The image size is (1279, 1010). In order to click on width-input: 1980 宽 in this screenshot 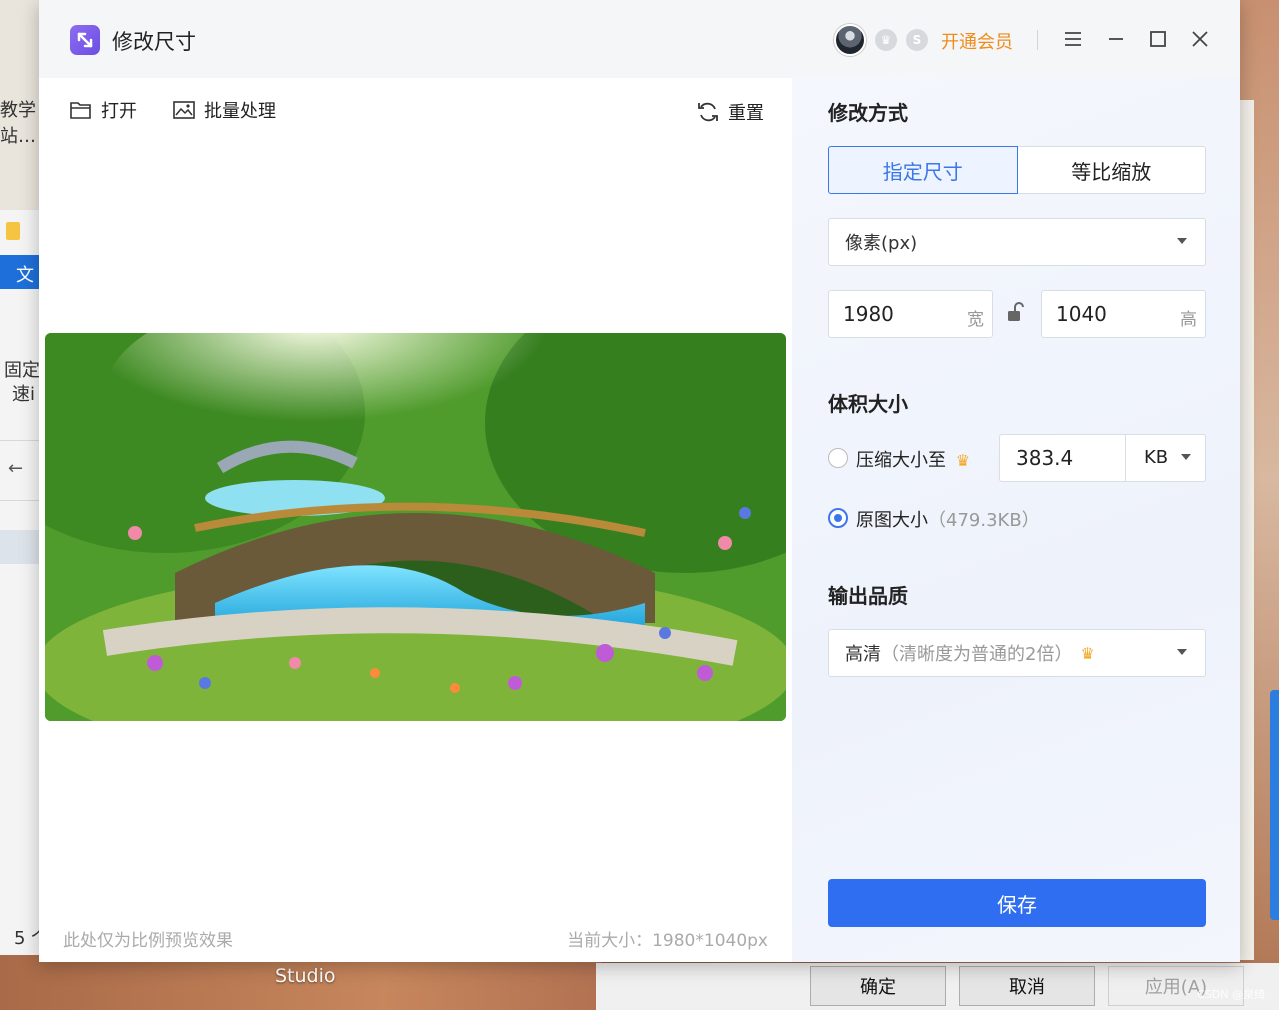, I will do `click(910, 314)`.